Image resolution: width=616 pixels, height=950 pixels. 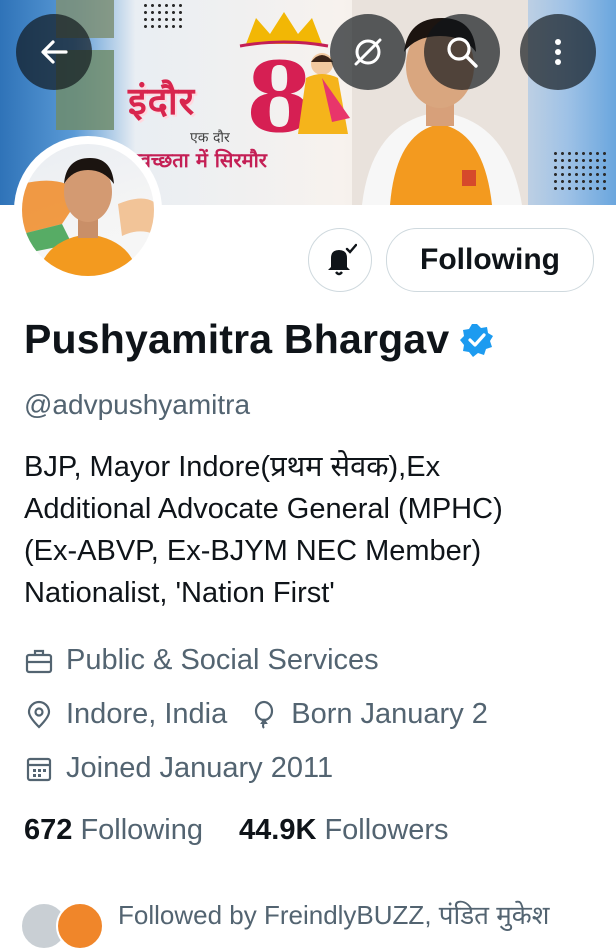 What do you see at coordinates (222, 660) in the screenshot?
I see `category-label: Public & Social Services` at bounding box center [222, 660].